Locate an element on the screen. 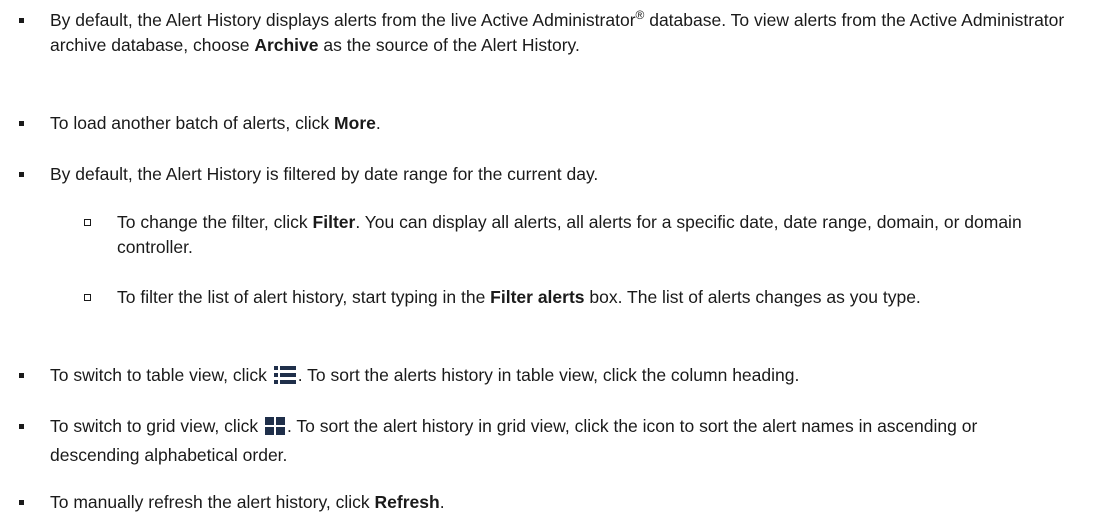 The height and width of the screenshot is (532, 1097). grid-view-icon is located at coordinates (274, 429).